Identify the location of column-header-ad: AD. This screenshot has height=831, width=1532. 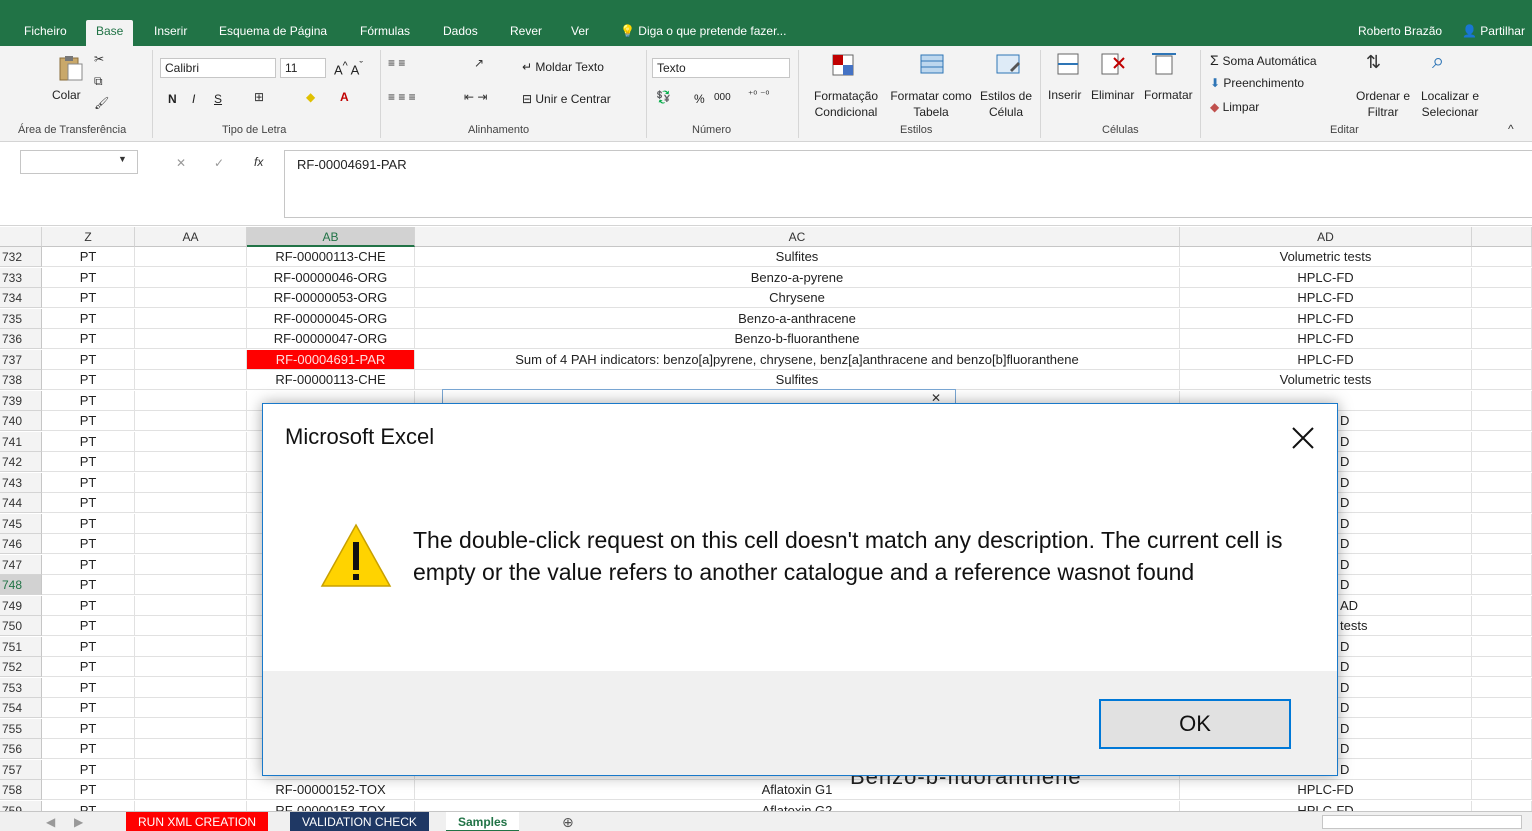
(1326, 237).